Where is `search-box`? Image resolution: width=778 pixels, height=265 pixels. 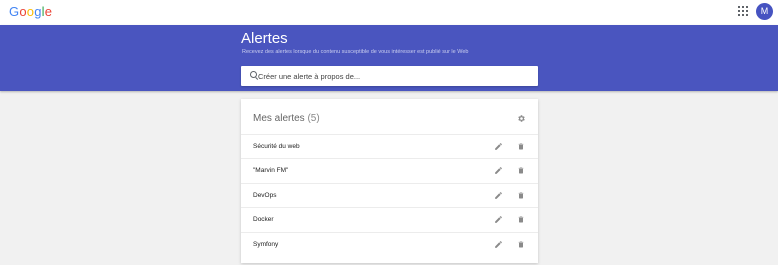 search-box is located at coordinates (389, 76).